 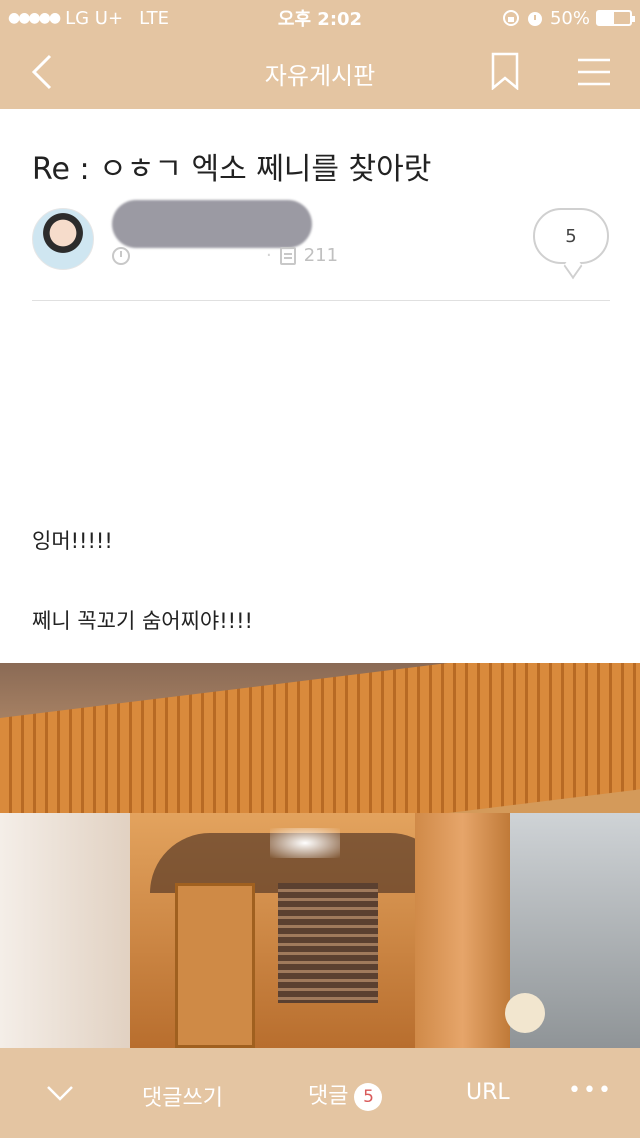 What do you see at coordinates (287, 255) in the screenshot?
I see `views-icon` at bounding box center [287, 255].